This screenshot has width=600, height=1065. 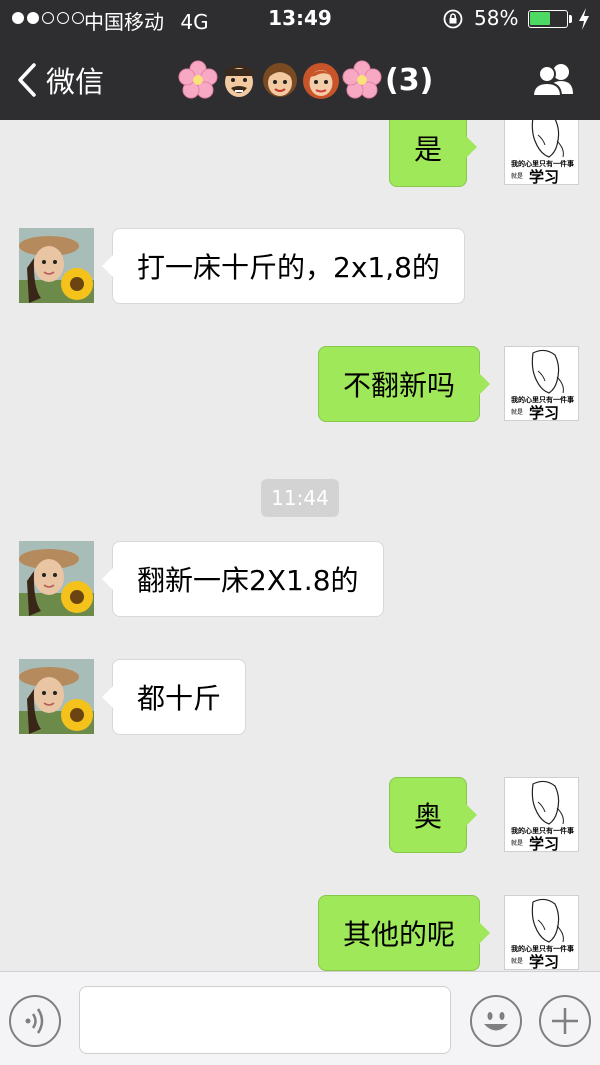 I want to click on message-bubble-incoming: 打一床十斤的，2x1,8的, so click(x=283, y=266).